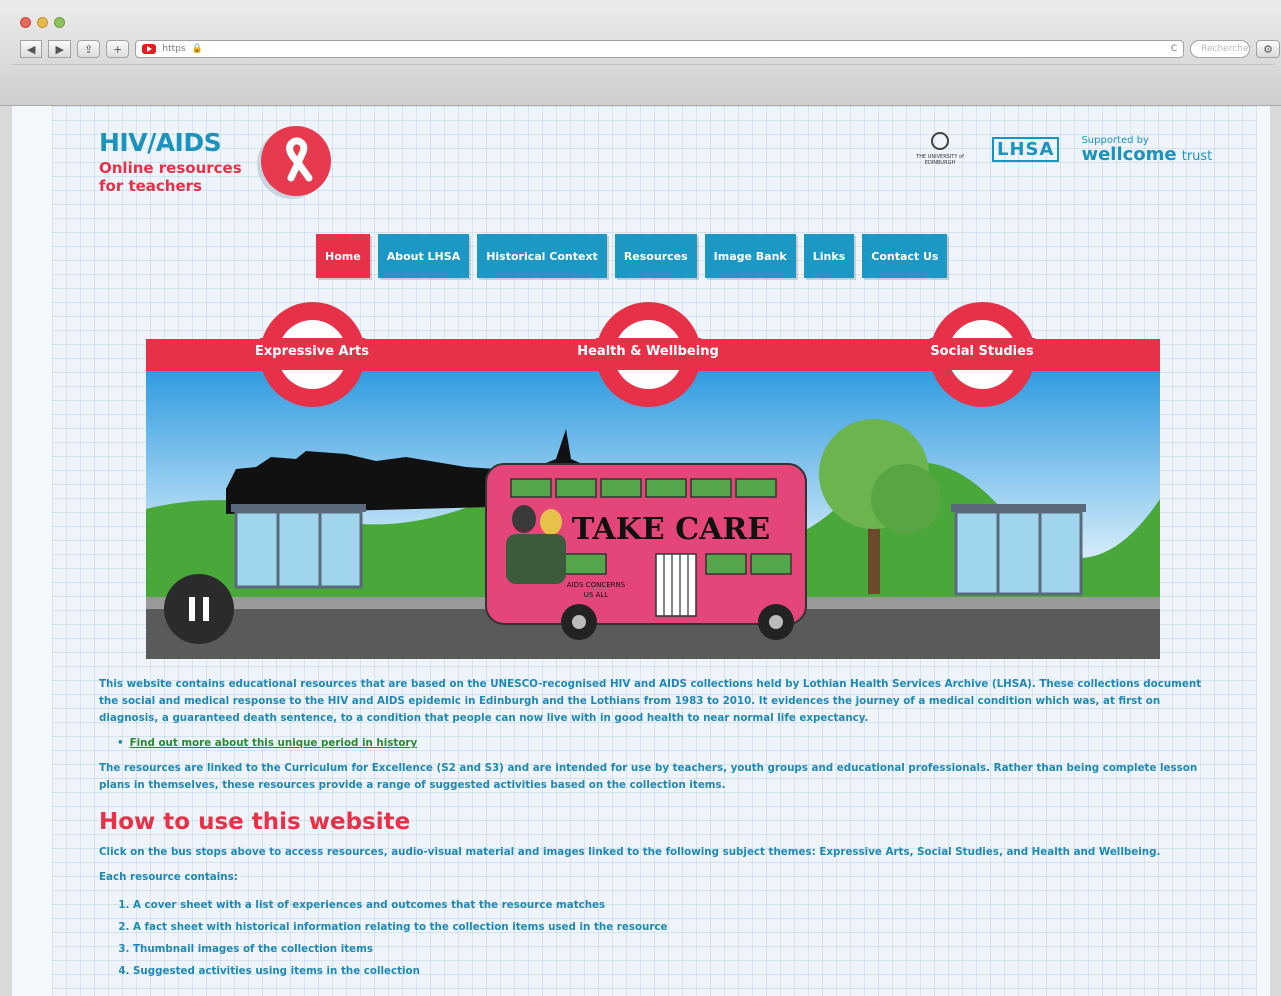 The height and width of the screenshot is (996, 1281). What do you see at coordinates (1018, 550) in the screenshot?
I see `bus-shelter-right` at bounding box center [1018, 550].